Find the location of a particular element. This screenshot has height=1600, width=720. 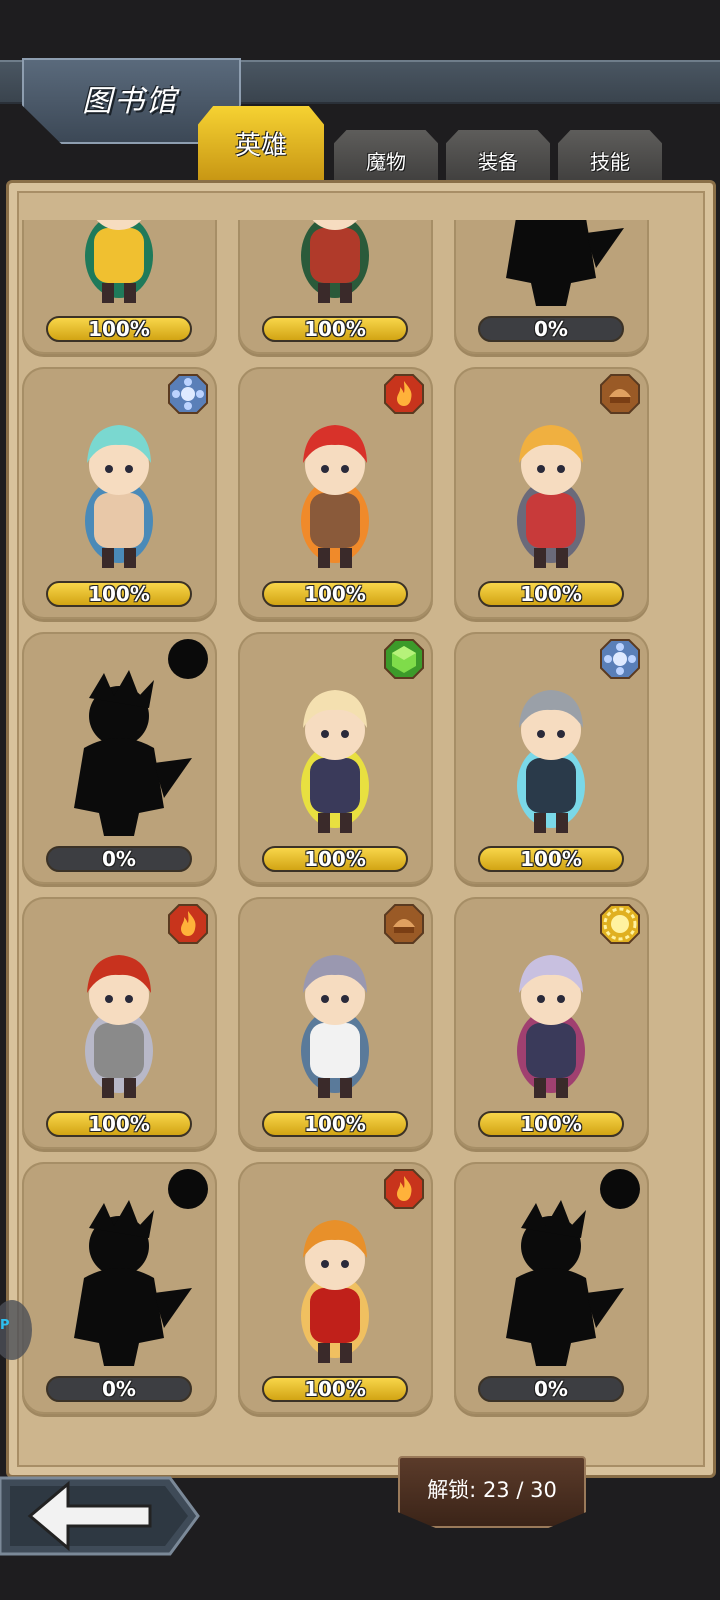

wind-element-icon is located at coordinates (404, 659).